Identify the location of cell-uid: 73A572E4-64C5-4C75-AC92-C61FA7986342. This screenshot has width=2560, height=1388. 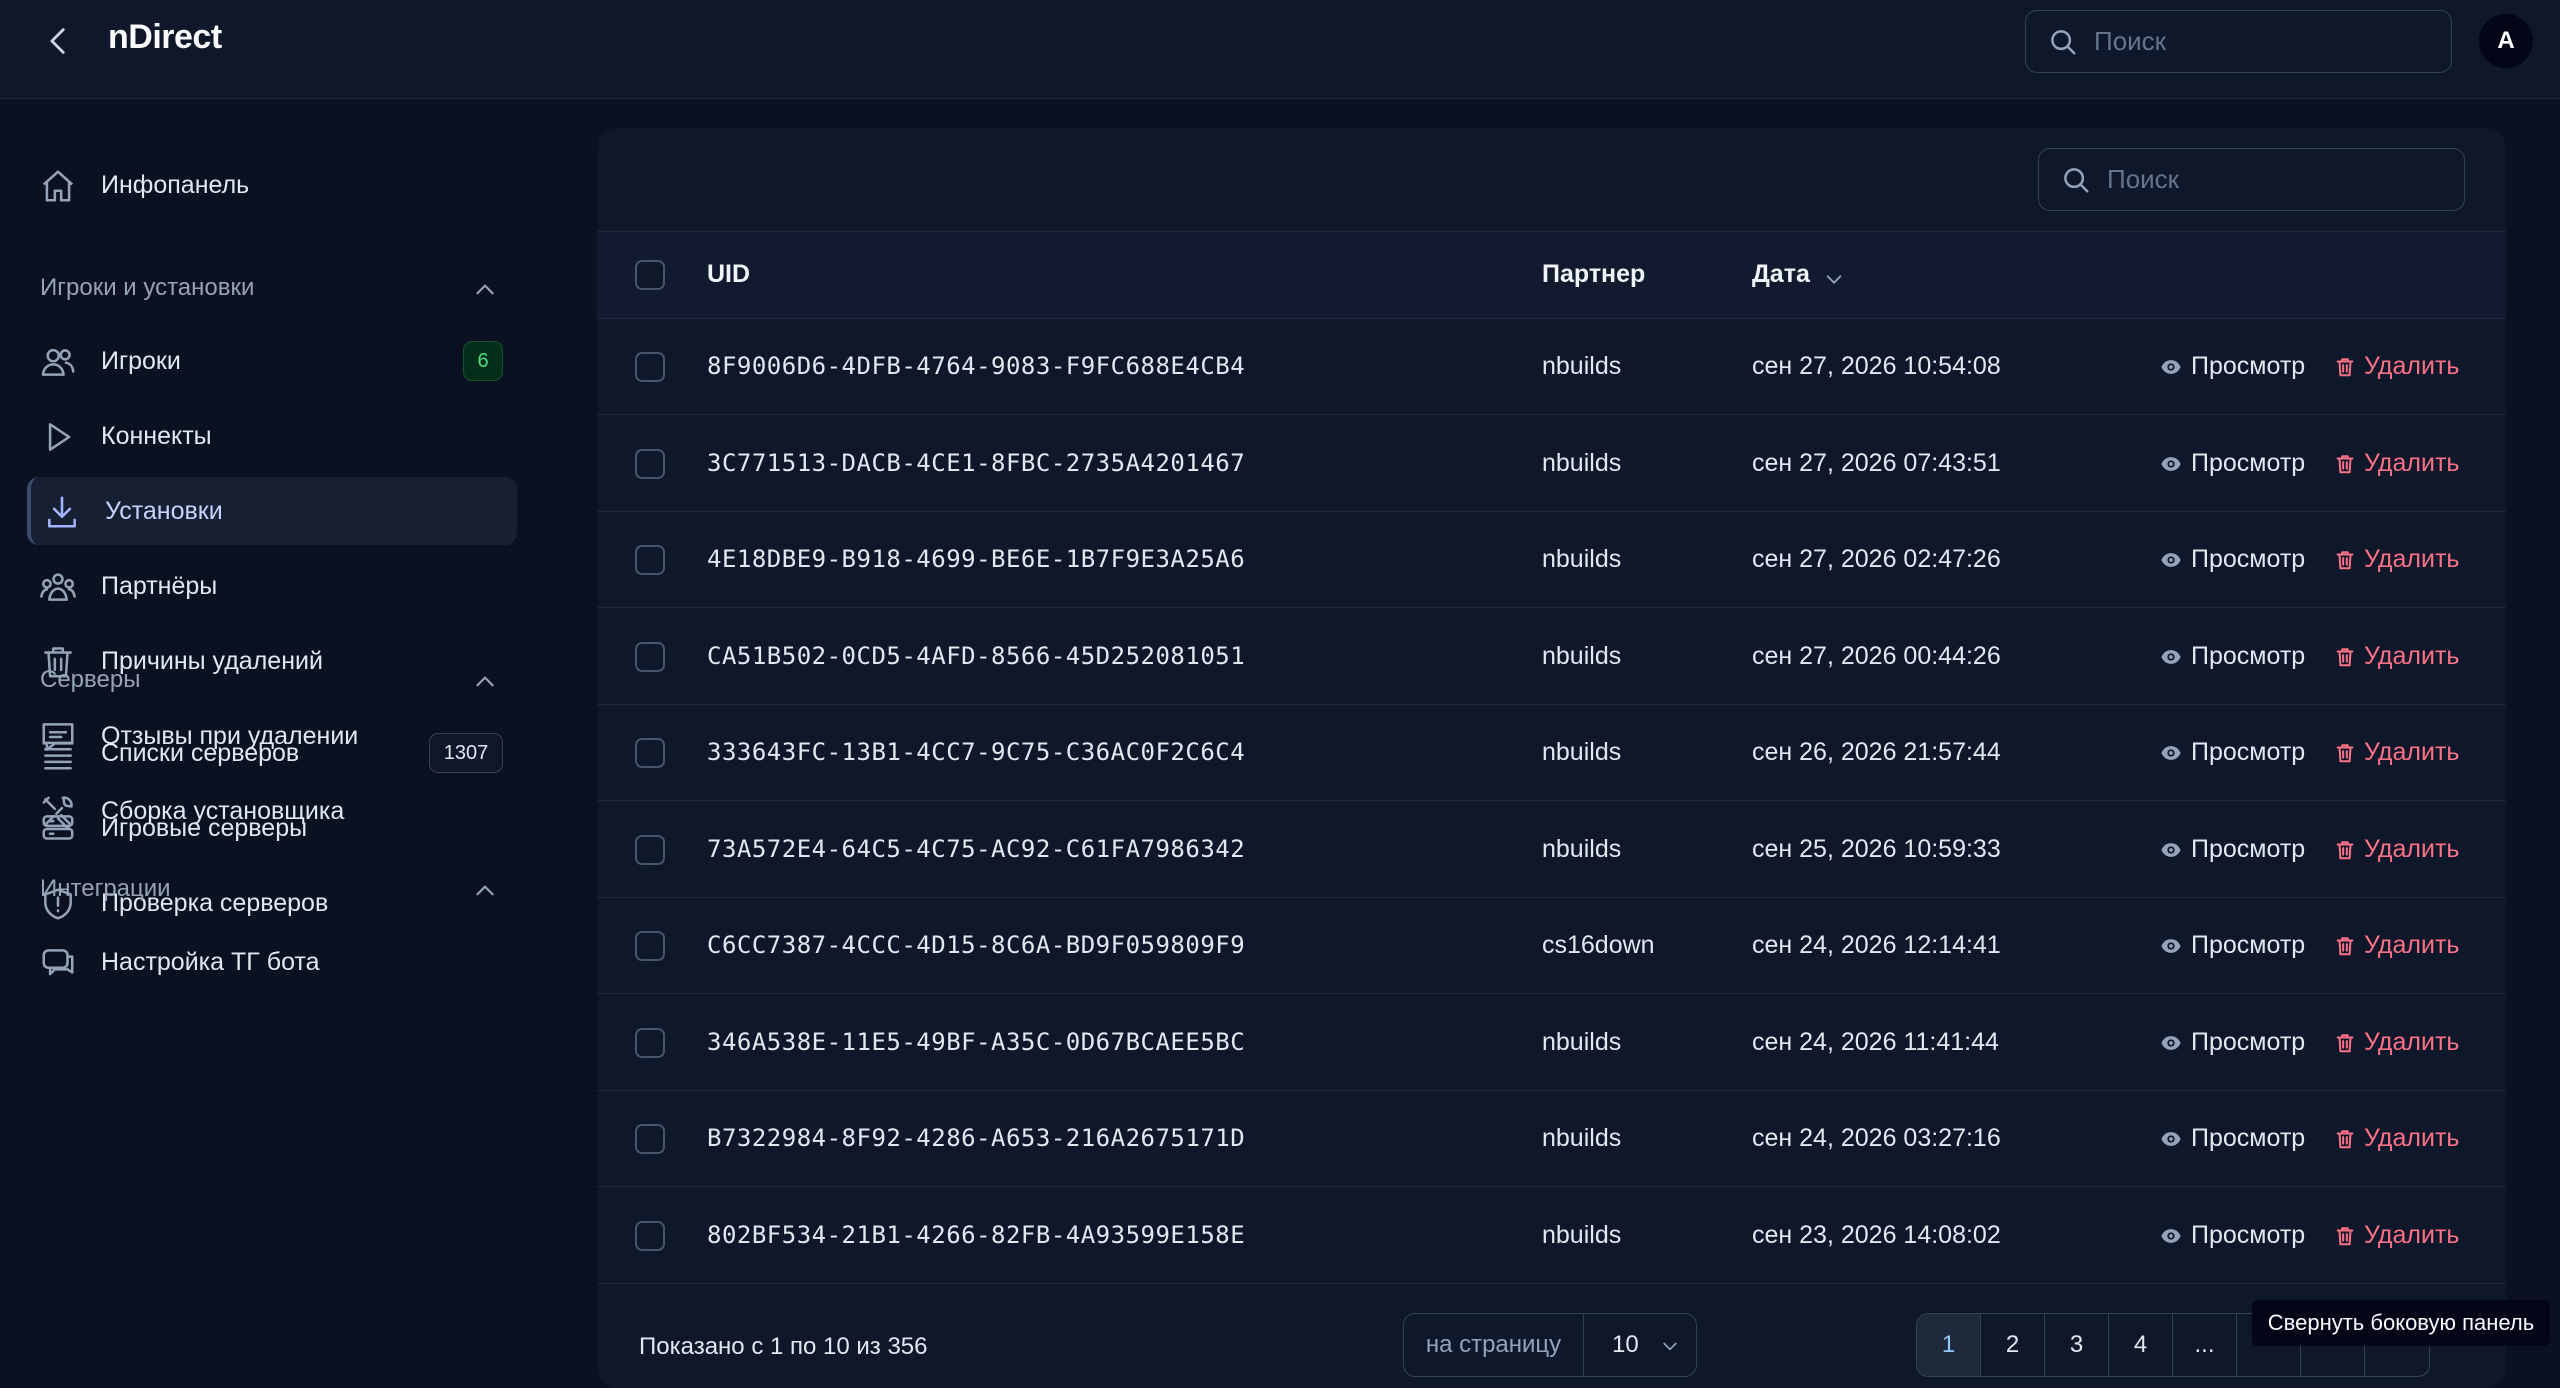
(976, 848).